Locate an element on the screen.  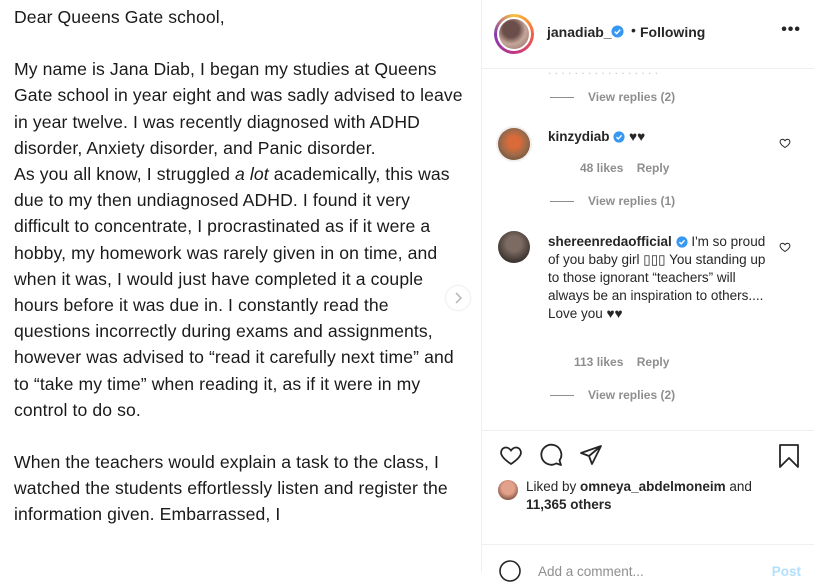
next-image-button is located at coordinates (458, 298).